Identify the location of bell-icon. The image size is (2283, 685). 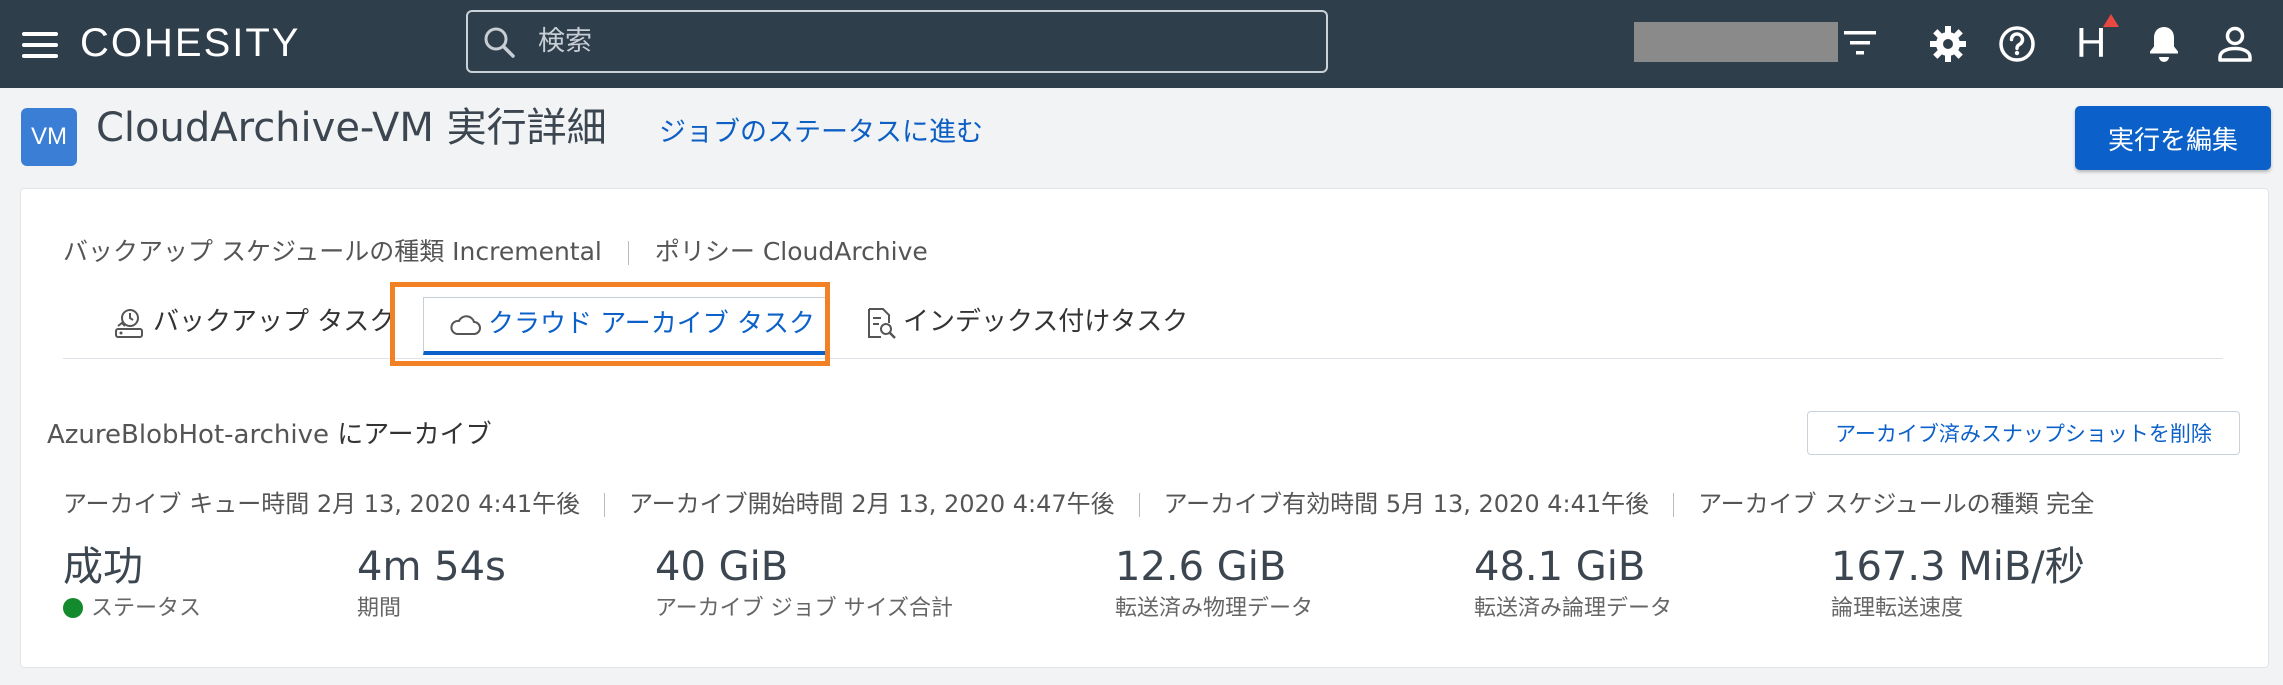
(2164, 44).